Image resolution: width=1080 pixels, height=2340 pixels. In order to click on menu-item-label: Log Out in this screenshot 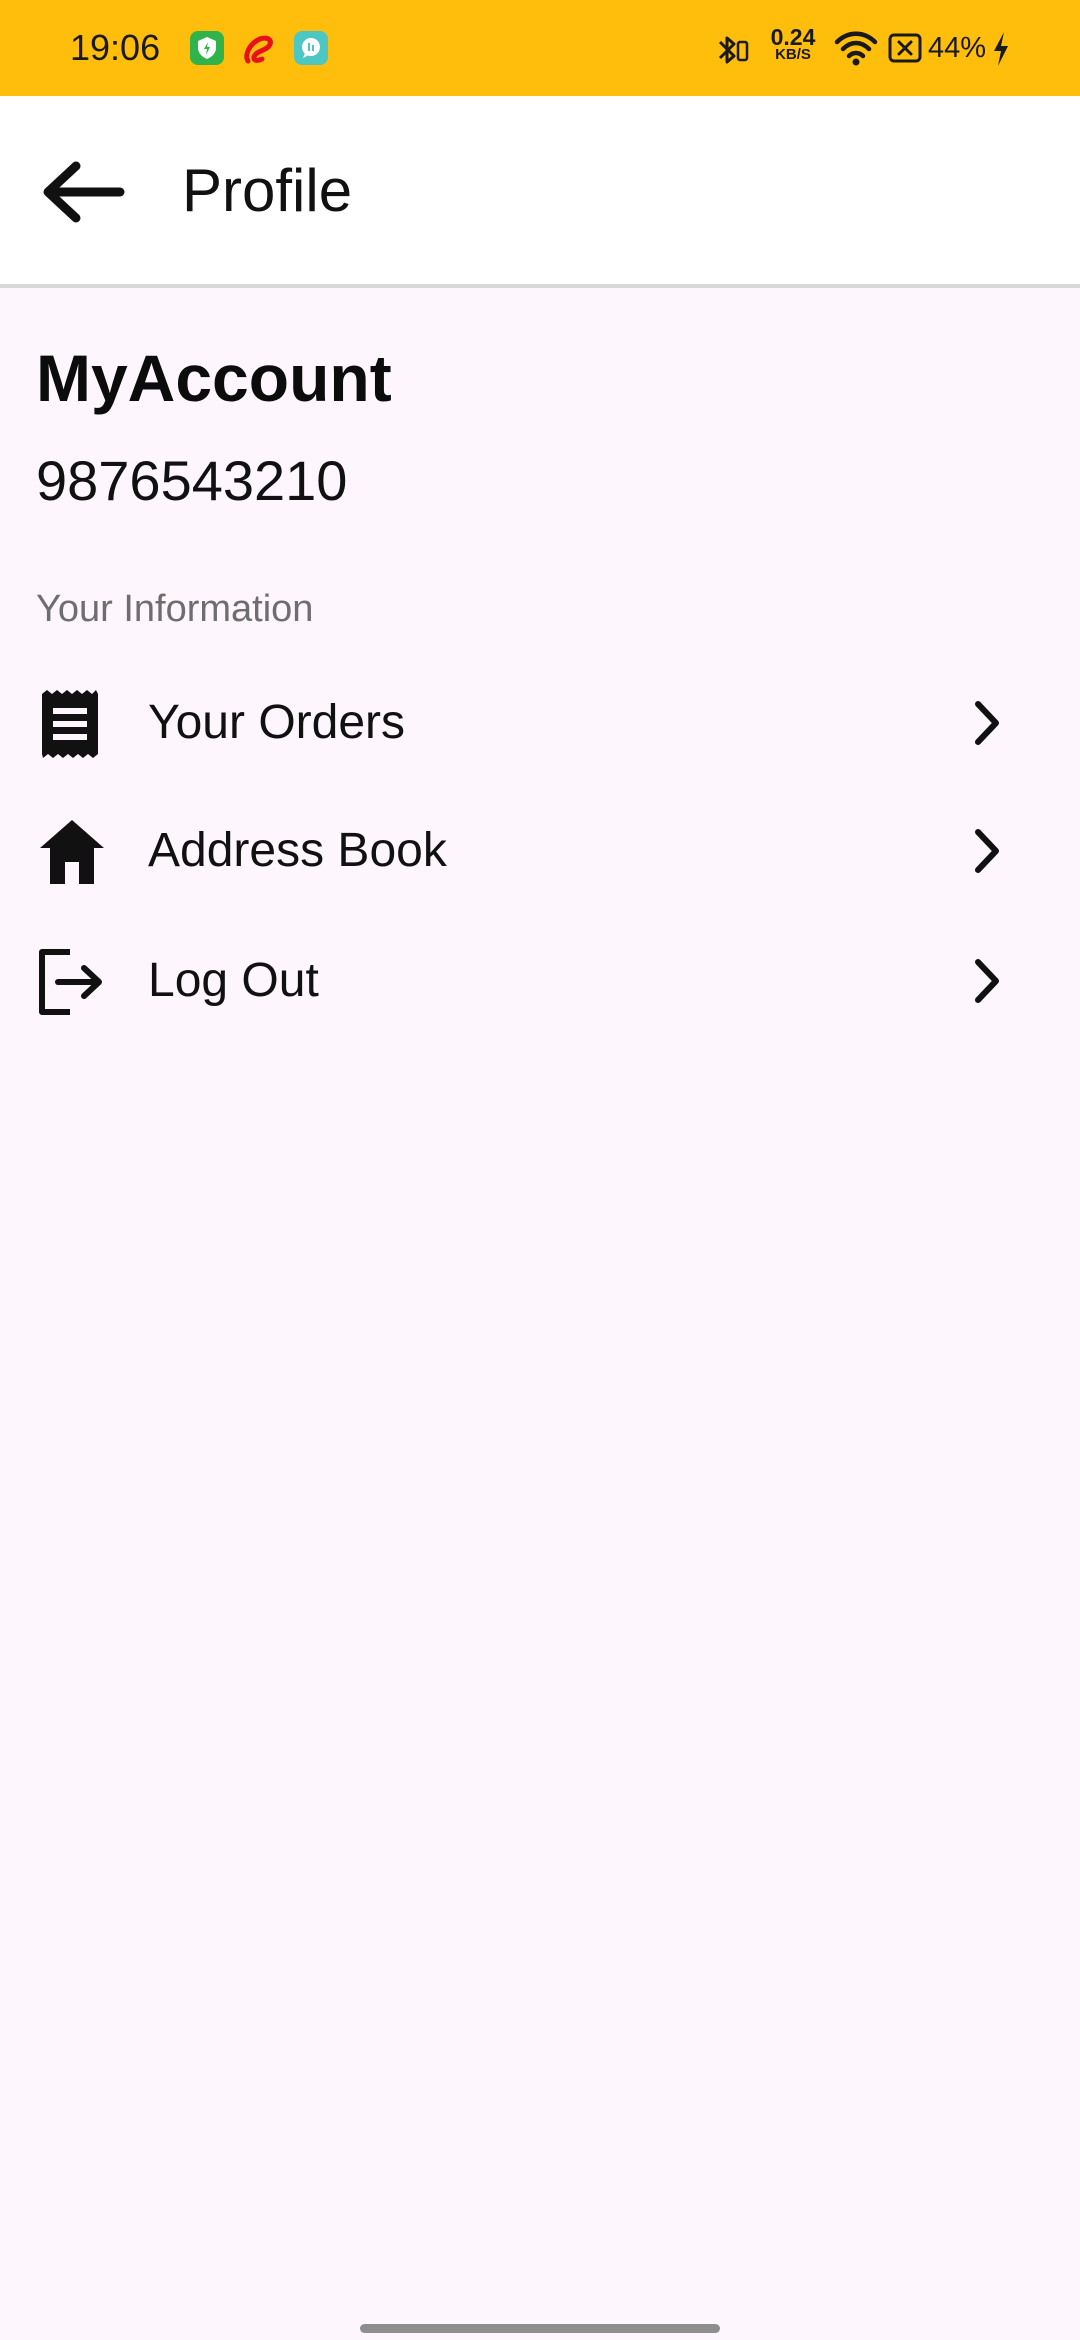, I will do `click(233, 980)`.